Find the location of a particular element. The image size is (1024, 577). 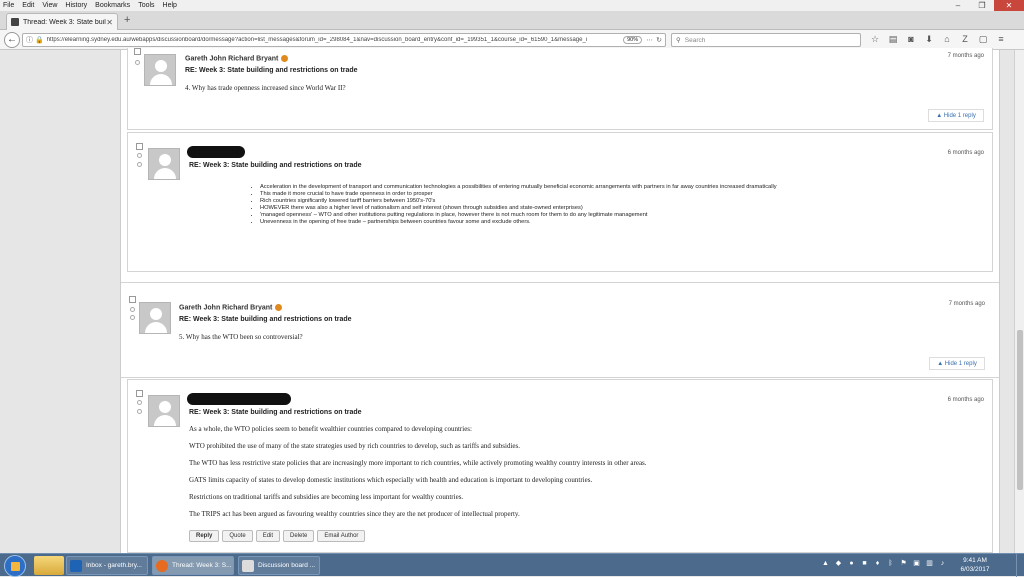

clock-time: 9:41 AM is located at coordinates (975, 560).